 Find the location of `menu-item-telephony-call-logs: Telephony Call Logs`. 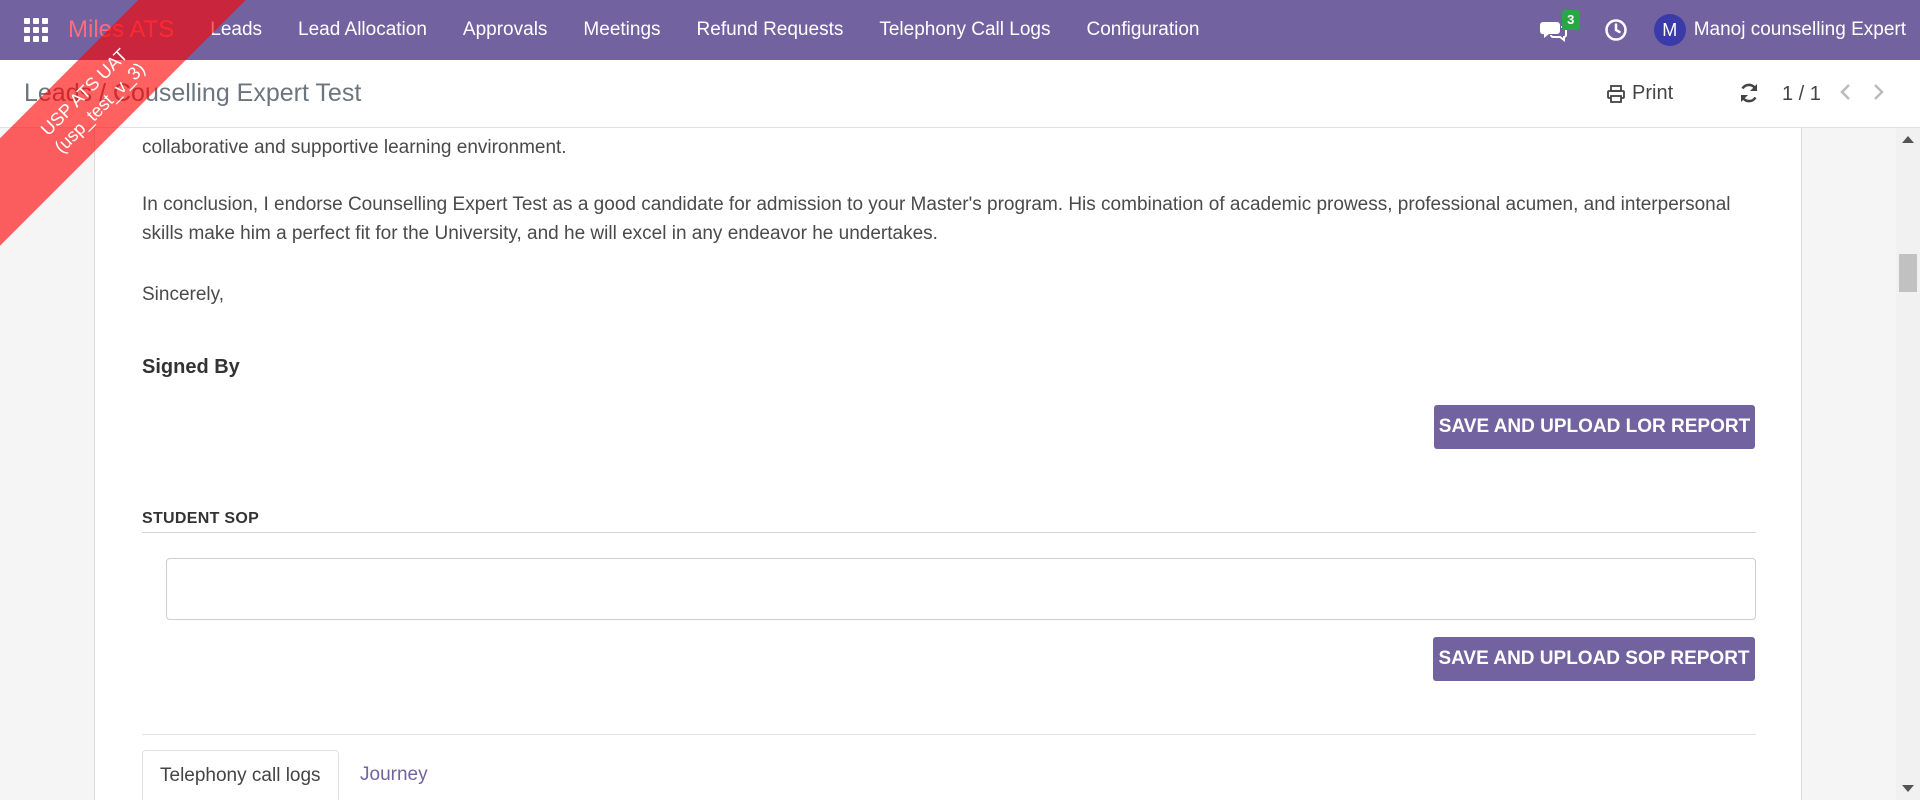

menu-item-telephony-call-logs: Telephony Call Logs is located at coordinates (964, 30).